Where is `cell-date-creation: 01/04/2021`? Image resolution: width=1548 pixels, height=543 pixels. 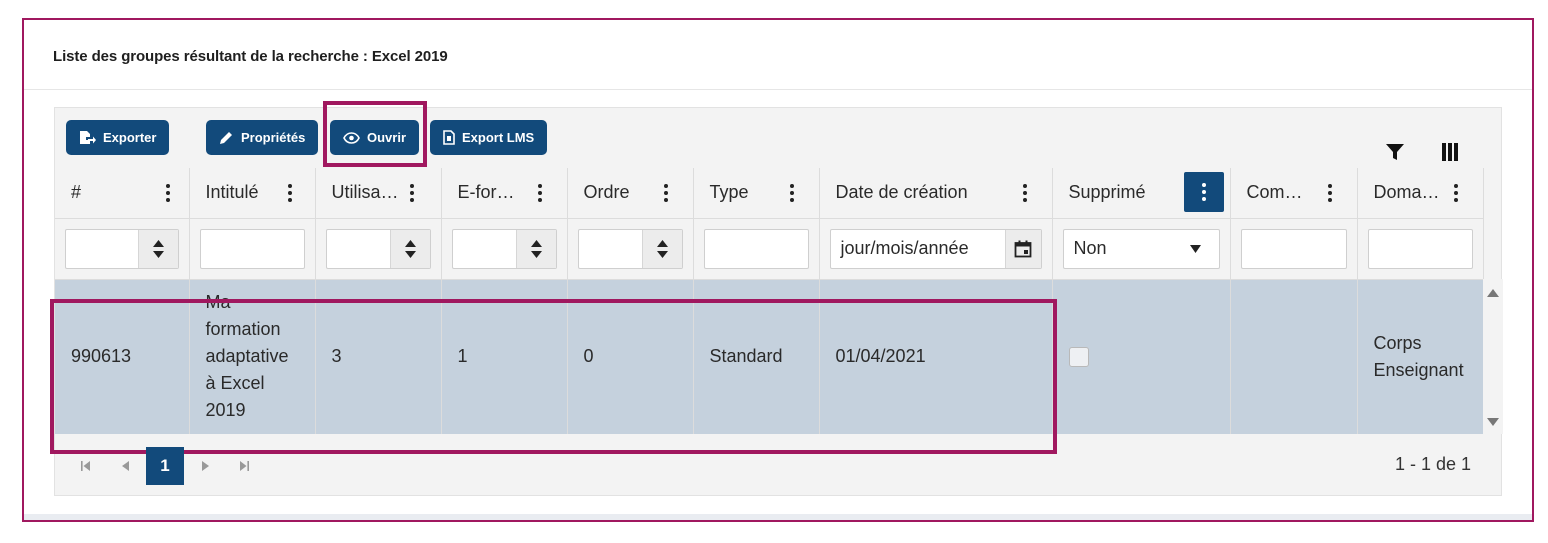 cell-date-creation: 01/04/2021 is located at coordinates (936, 356).